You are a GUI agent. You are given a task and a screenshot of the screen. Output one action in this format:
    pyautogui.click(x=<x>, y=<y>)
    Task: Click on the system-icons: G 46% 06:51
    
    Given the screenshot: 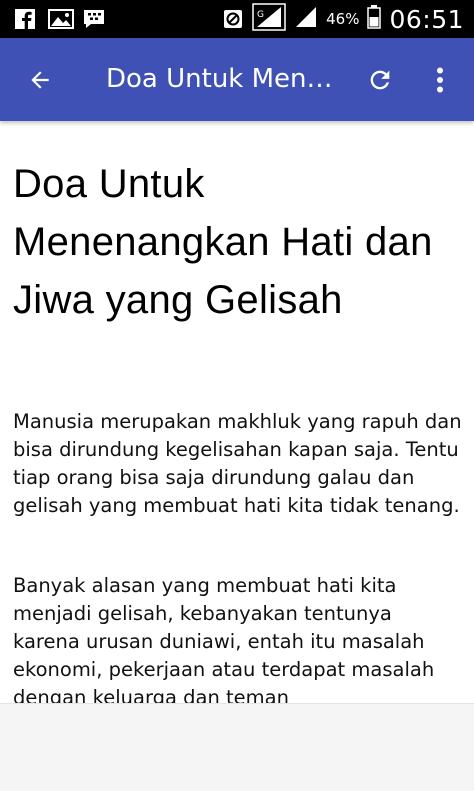 What is the action you would take?
    pyautogui.click(x=343, y=19)
    